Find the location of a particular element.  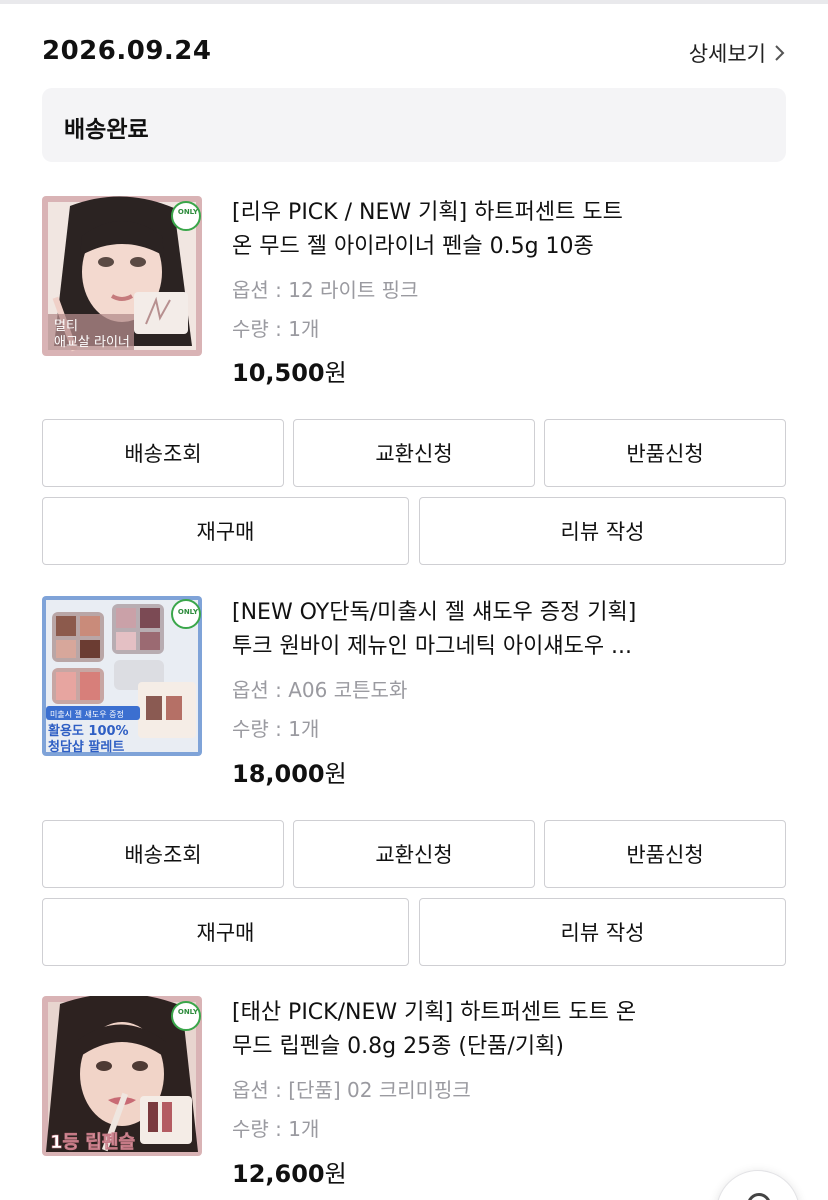

order-detail-link: 상세보기 is located at coordinates (737, 53).